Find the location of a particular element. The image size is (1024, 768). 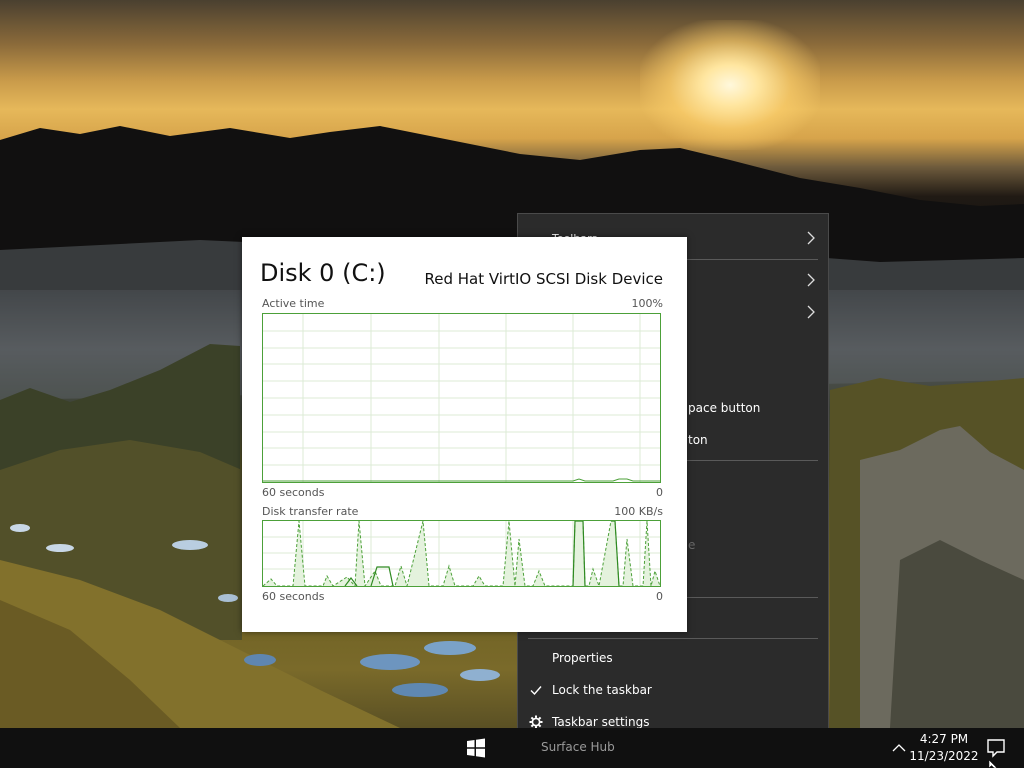

disk-device-name: Red Hat VirtIO SCSI Disk Device is located at coordinates (543, 279).